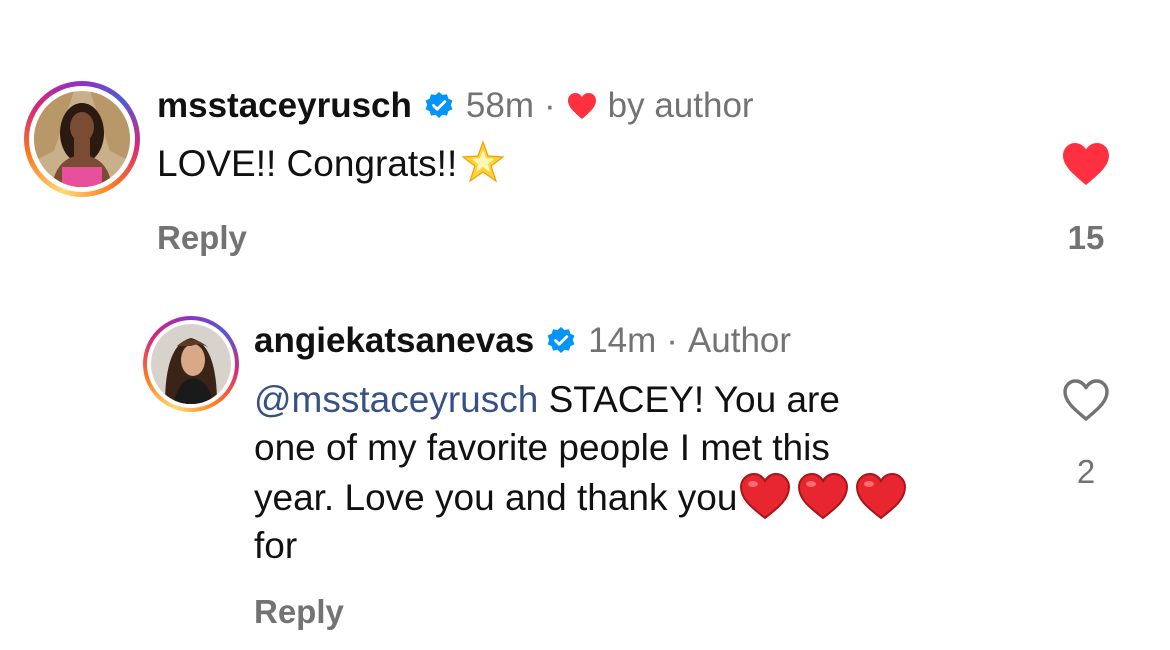  What do you see at coordinates (1086, 400) in the screenshot?
I see `like-heart-outline-icon` at bounding box center [1086, 400].